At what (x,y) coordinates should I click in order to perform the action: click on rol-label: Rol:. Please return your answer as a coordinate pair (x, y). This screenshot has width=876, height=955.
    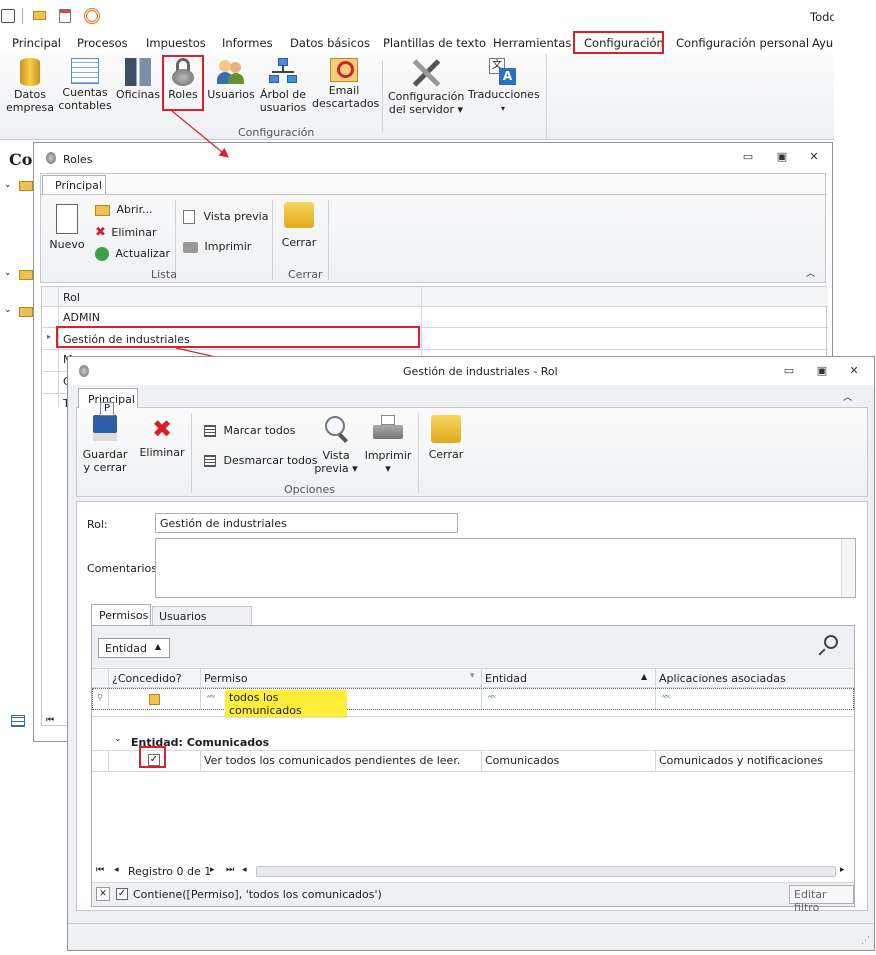
    Looking at the image, I should click on (97, 524).